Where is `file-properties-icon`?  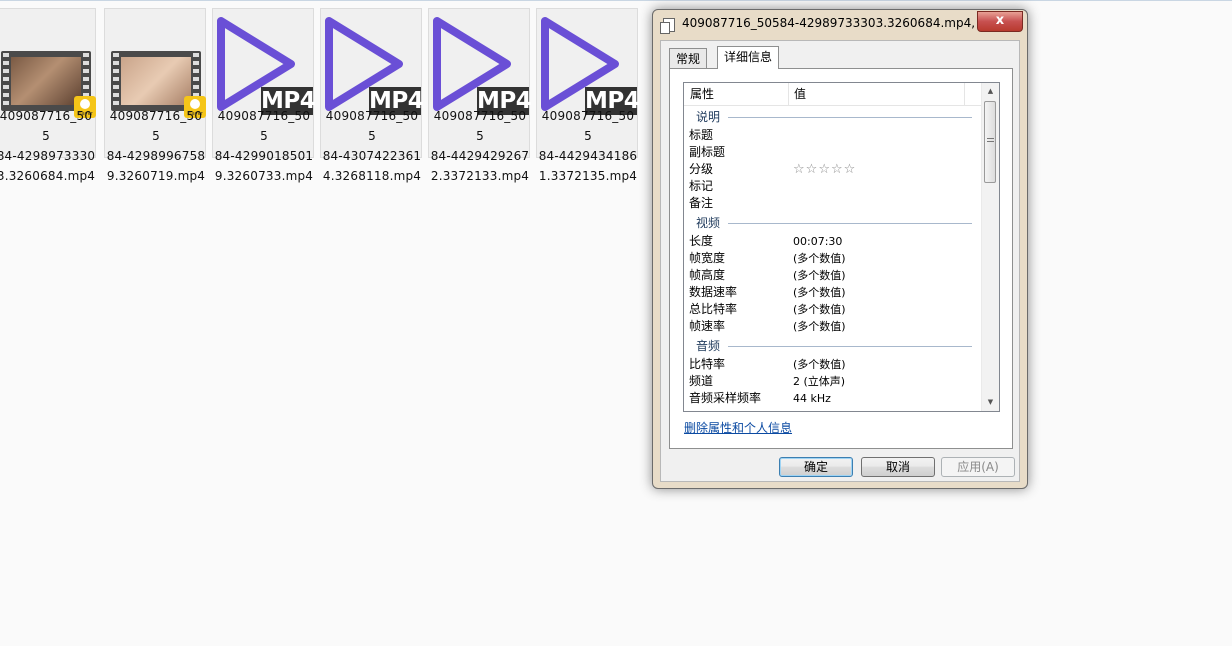
file-properties-icon is located at coordinates (667, 26).